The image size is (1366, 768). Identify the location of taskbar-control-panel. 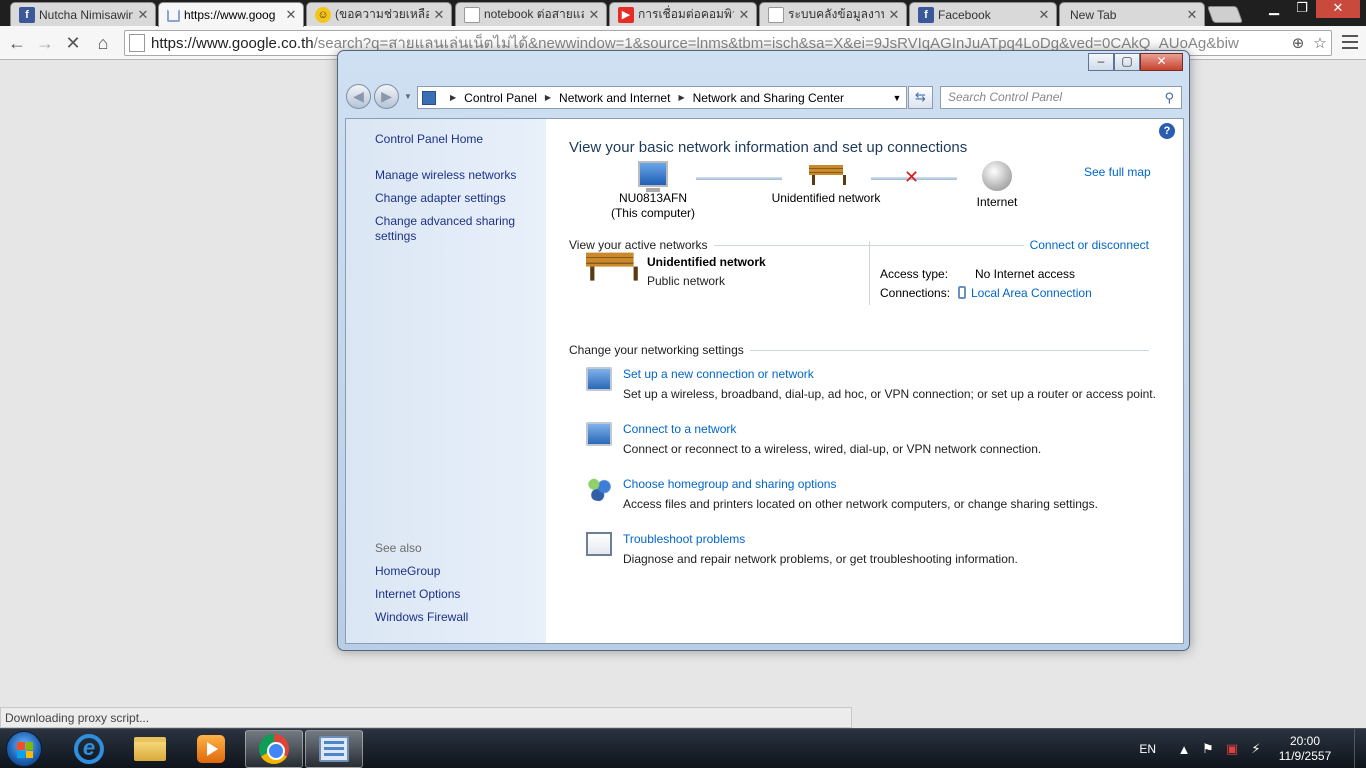
(334, 749).